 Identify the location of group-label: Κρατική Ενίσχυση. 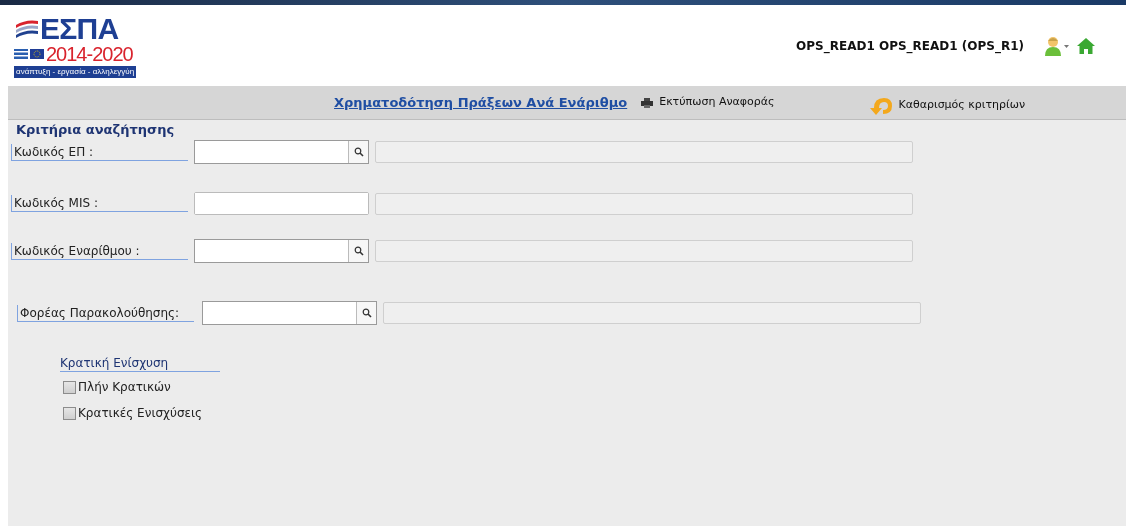
(140, 363).